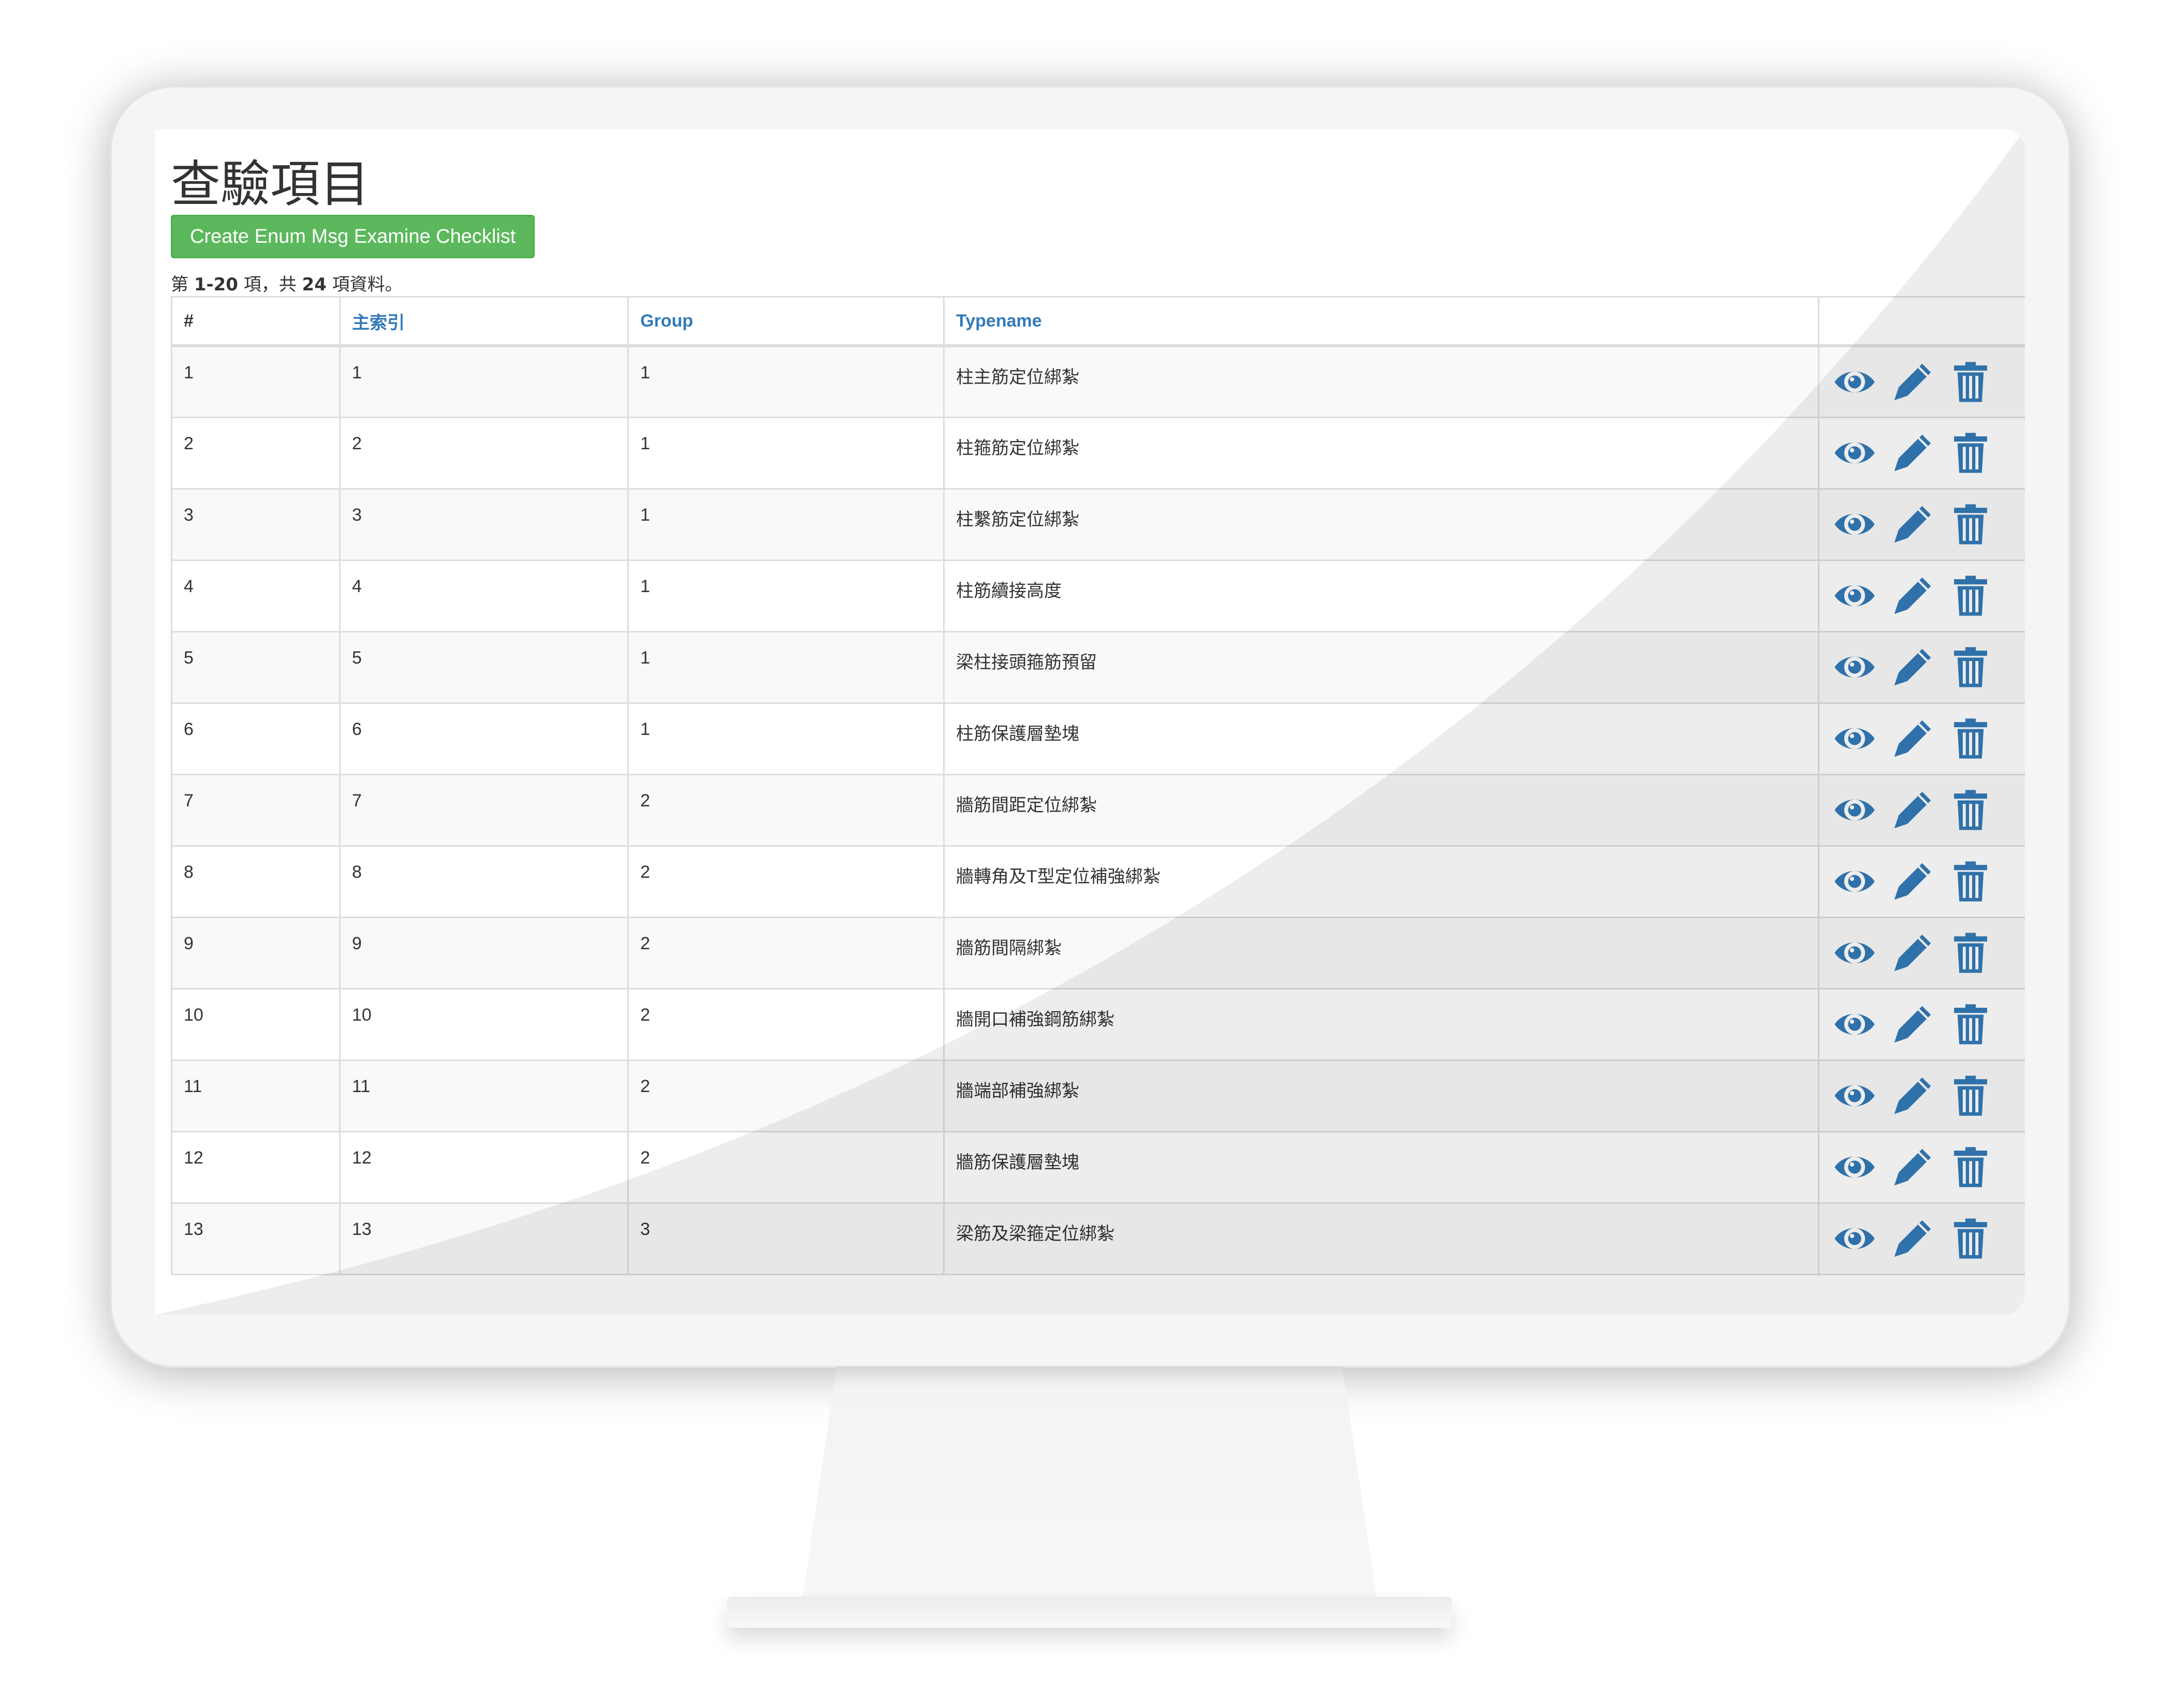  What do you see at coordinates (484, 321) in the screenshot?
I see `header-main-index: 主索引` at bounding box center [484, 321].